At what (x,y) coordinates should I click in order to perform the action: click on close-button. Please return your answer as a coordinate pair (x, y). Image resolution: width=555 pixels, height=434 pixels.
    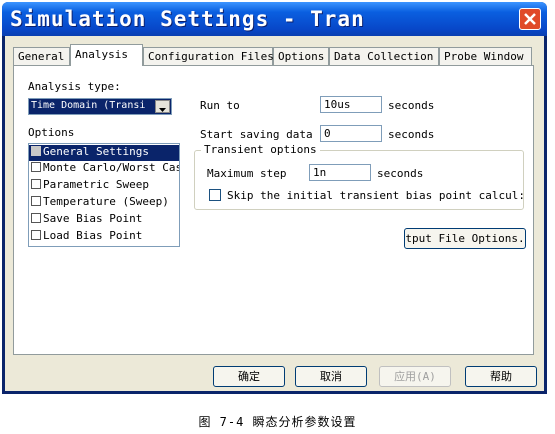
    Looking at the image, I should click on (530, 19).